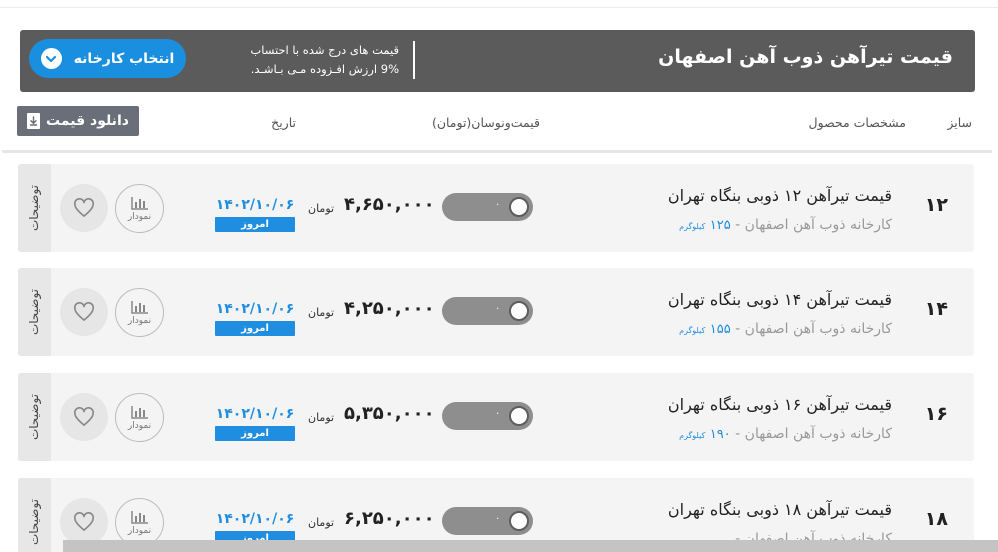 This screenshot has width=998, height=552. I want to click on product-weight: ۱۹۰, so click(720, 434).